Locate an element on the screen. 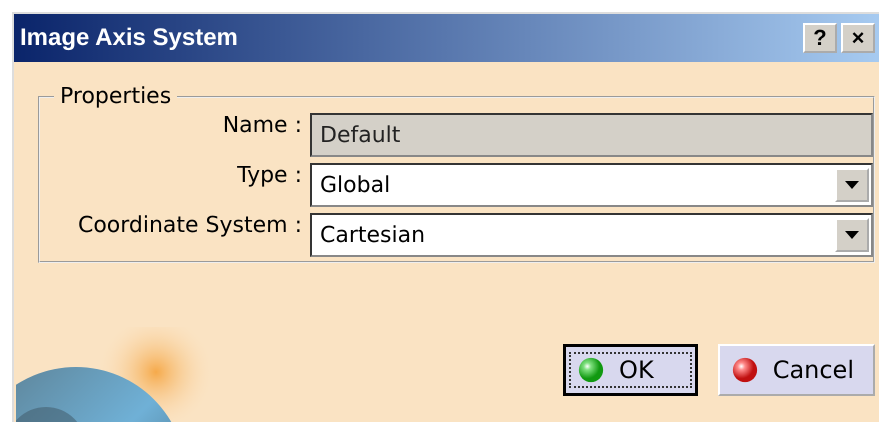 The image size is (879, 424). help-button: ? is located at coordinates (820, 38).